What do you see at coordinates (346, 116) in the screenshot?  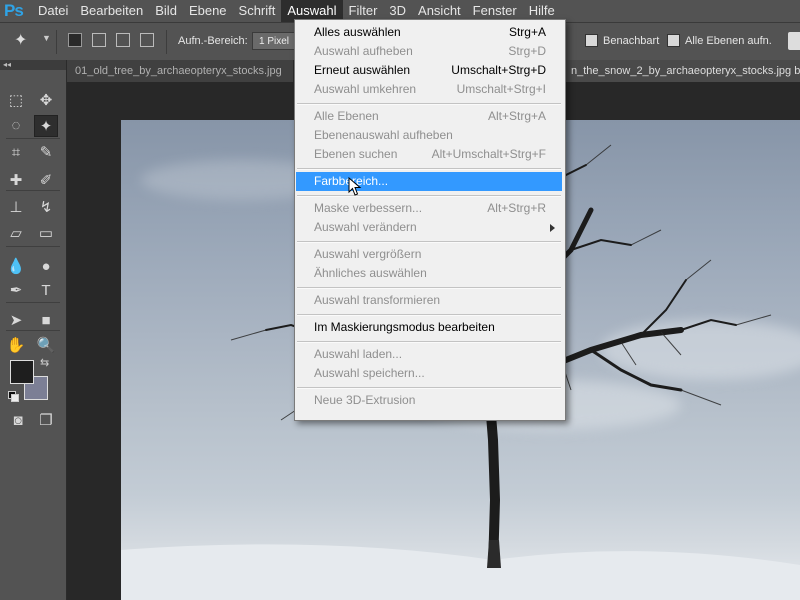 I see `menu-item-label: Alle Ebenen` at bounding box center [346, 116].